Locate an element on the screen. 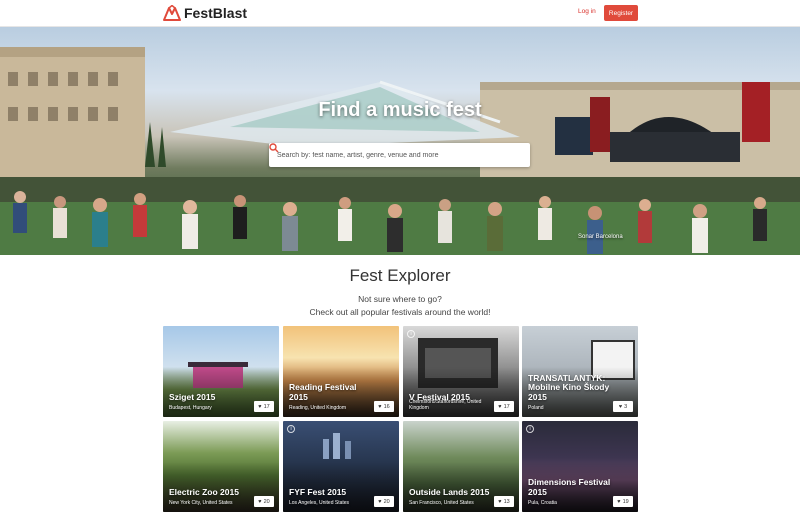 The width and height of the screenshot is (800, 514). festival-location: New York City, United States is located at coordinates (201, 503).